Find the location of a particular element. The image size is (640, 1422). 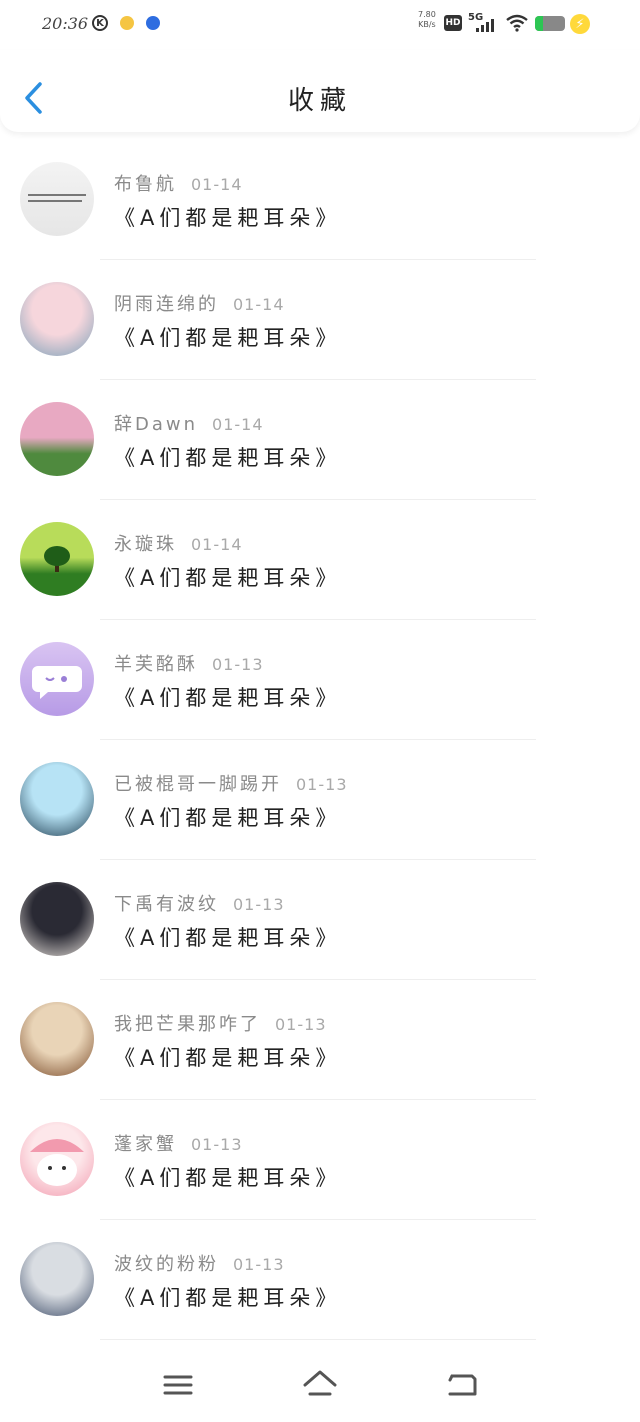

user-name-text: 波纹的粉粉 is located at coordinates (166, 1264).